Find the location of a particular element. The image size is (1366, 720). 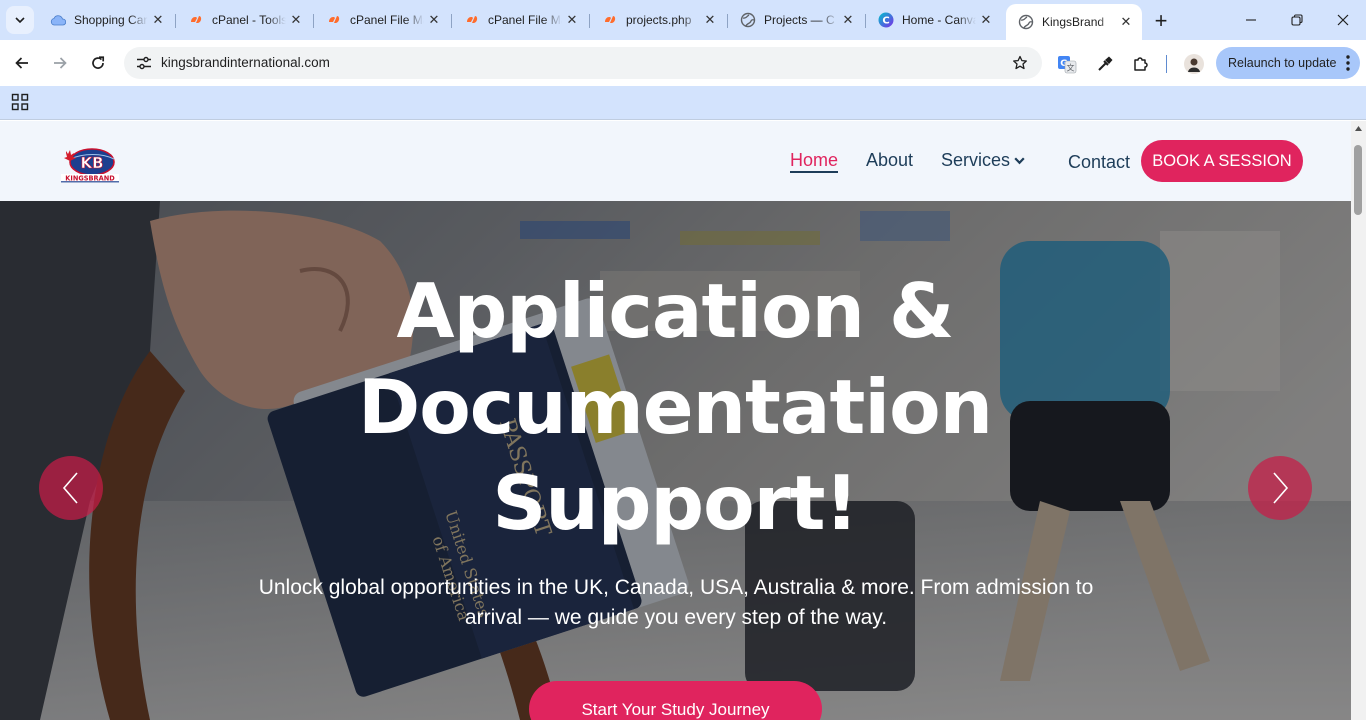

forward-button is located at coordinates (60, 63).